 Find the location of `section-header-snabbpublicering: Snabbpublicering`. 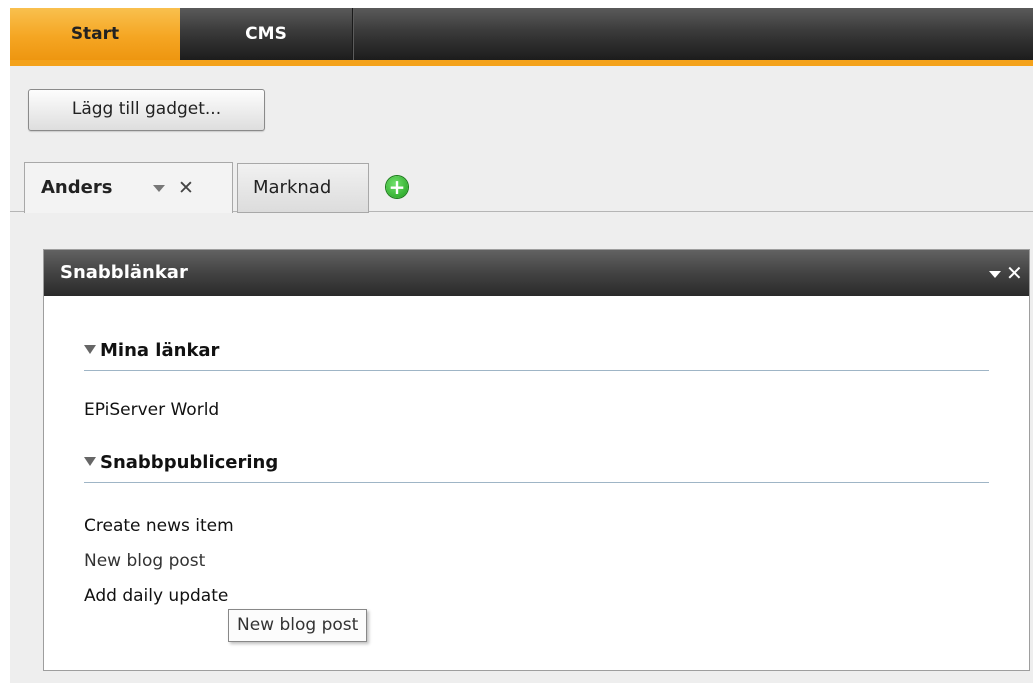

section-header-snabbpublicering: Snabbpublicering is located at coordinates (536, 467).